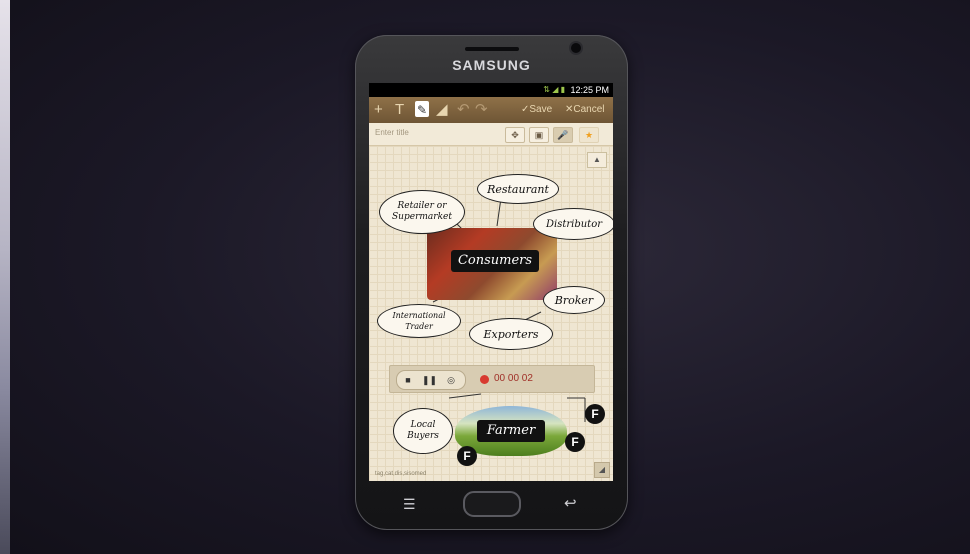 Image resolution: width=970 pixels, height=554 pixels. What do you see at coordinates (422, 109) in the screenshot?
I see `pen-tool-icon: ✎` at bounding box center [422, 109].